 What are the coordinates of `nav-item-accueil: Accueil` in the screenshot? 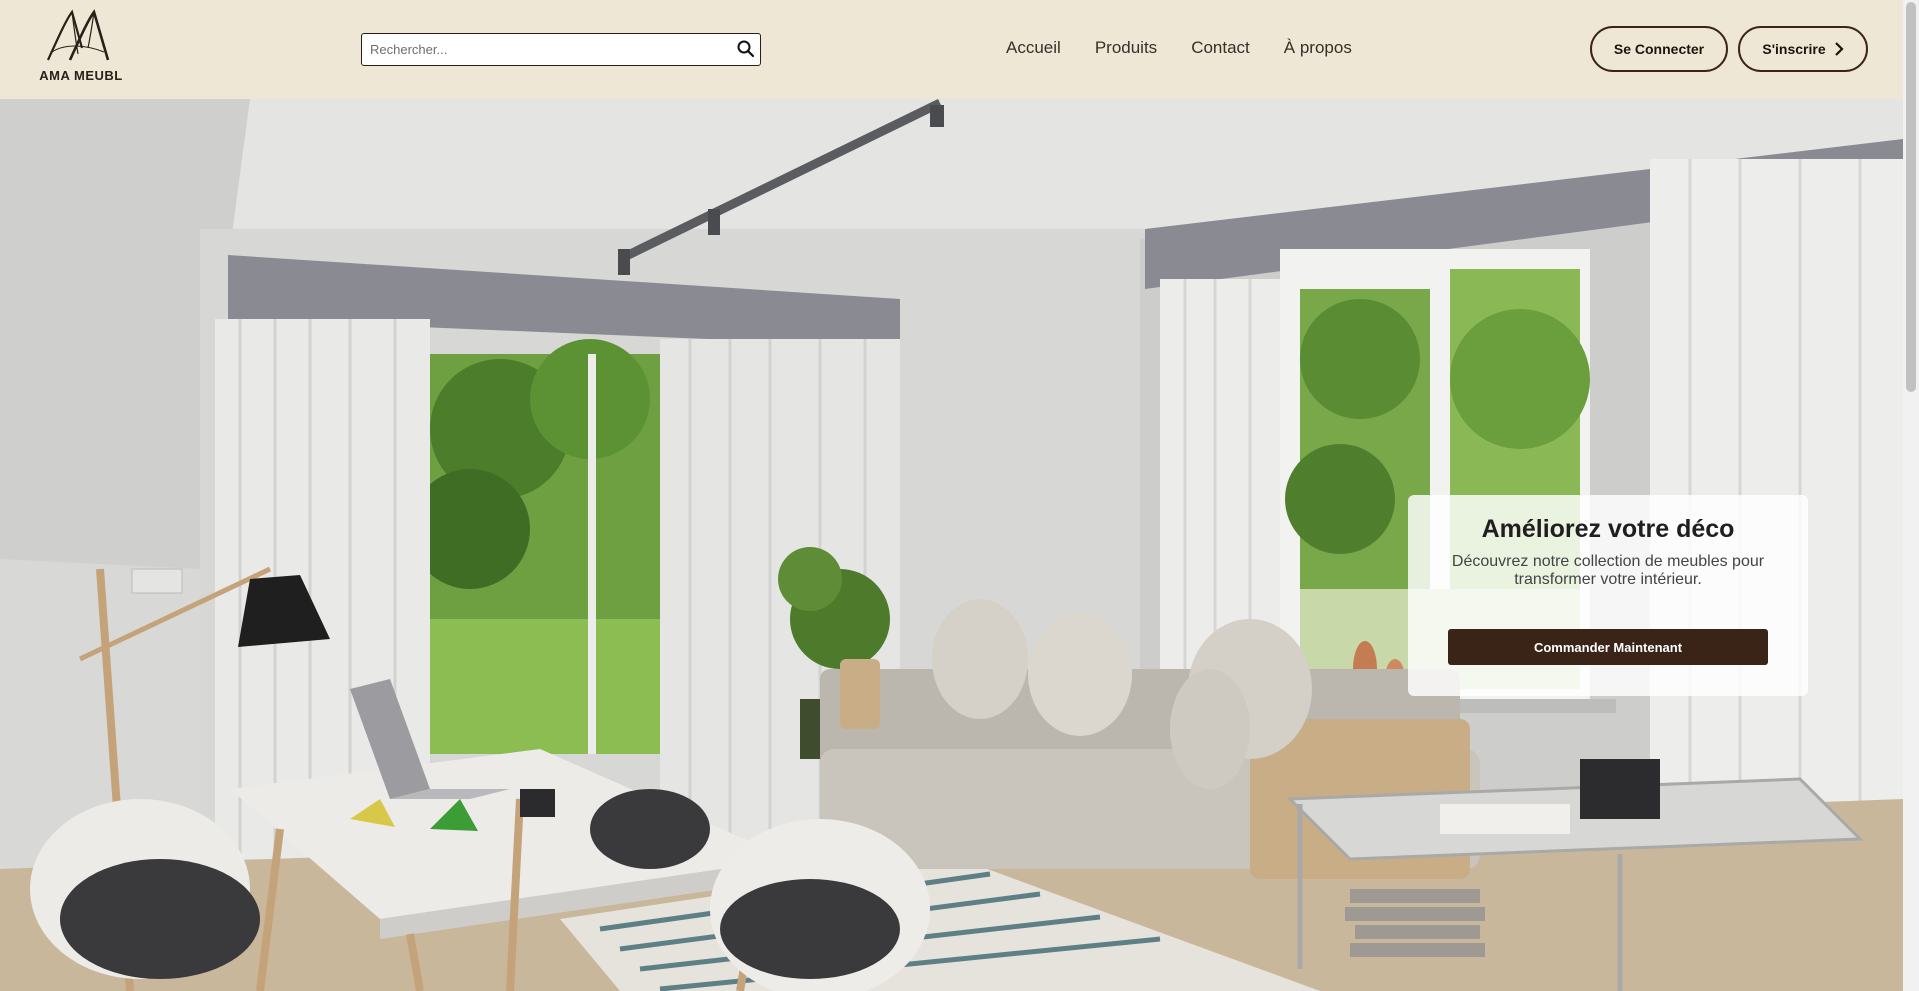 It's located at (1033, 48).